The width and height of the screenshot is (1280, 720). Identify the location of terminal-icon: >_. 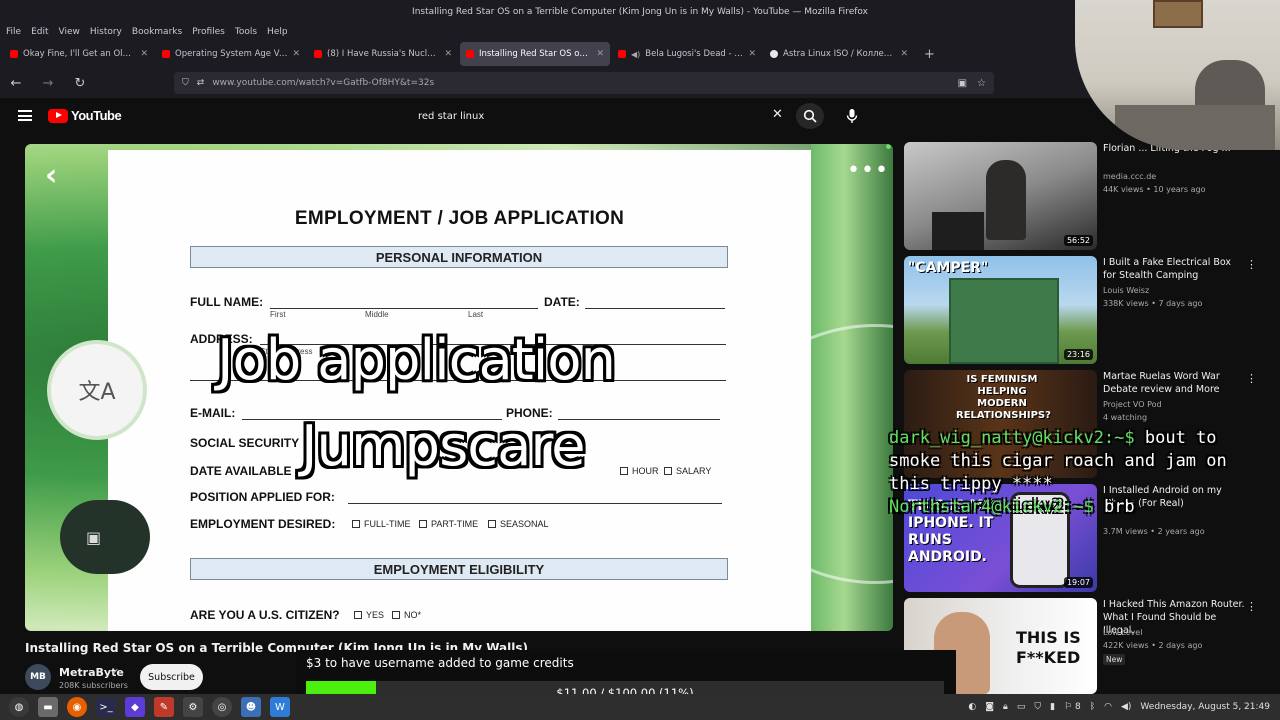
(106, 707).